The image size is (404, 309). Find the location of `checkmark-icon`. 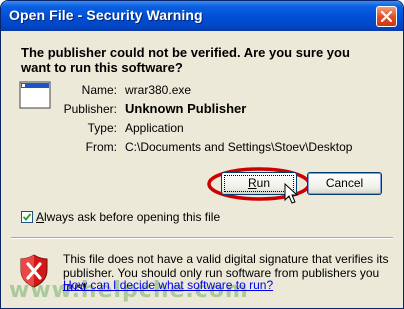

checkmark-icon is located at coordinates (27, 217).